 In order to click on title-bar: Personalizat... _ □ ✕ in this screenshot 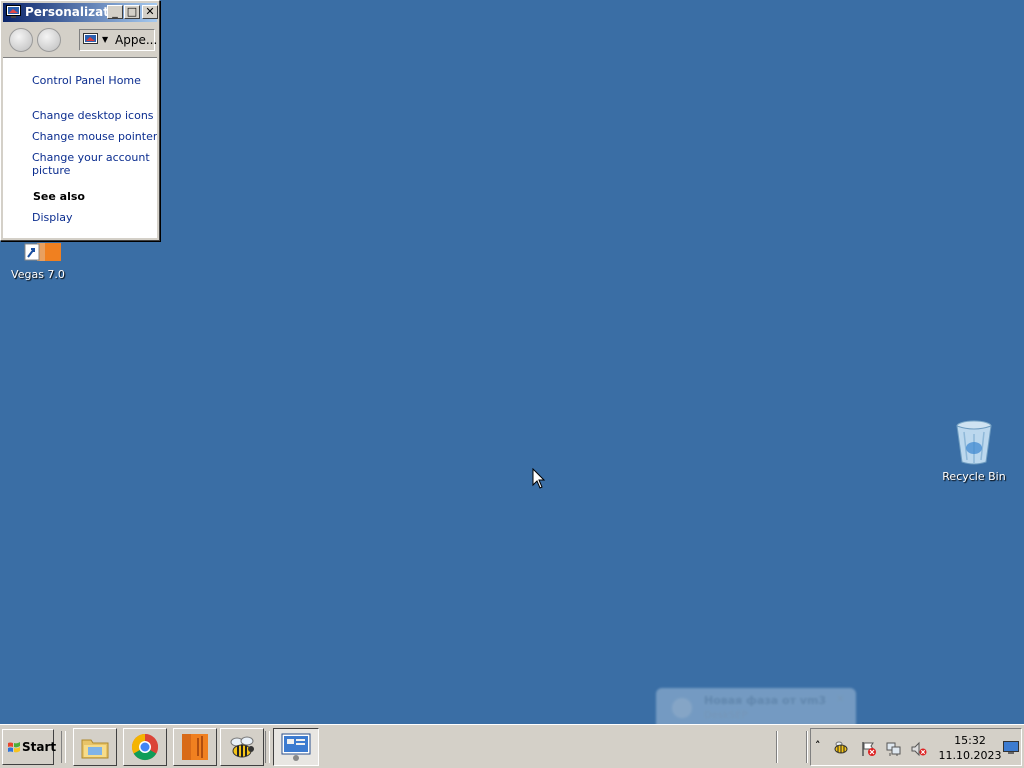, I will do `click(80, 12)`.